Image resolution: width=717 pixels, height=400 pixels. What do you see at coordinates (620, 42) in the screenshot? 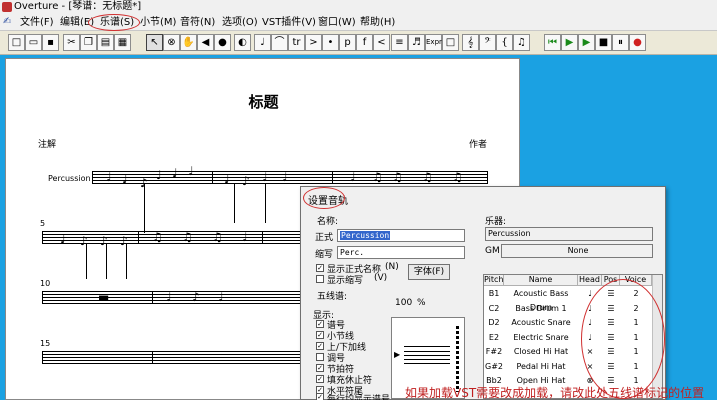
I see `pause-button: ⏸` at bounding box center [620, 42].